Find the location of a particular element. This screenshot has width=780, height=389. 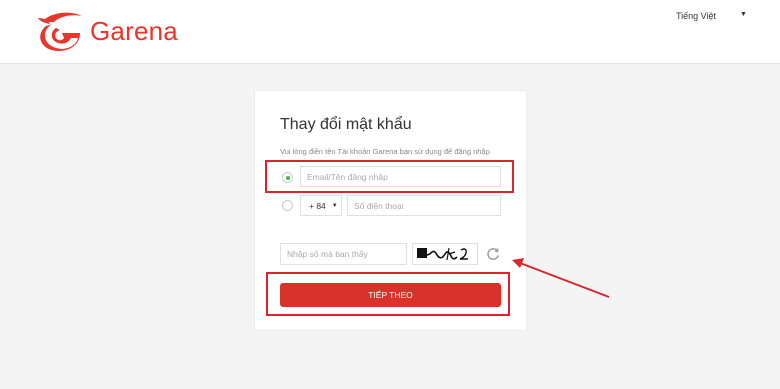

captcha-image is located at coordinates (445, 254).